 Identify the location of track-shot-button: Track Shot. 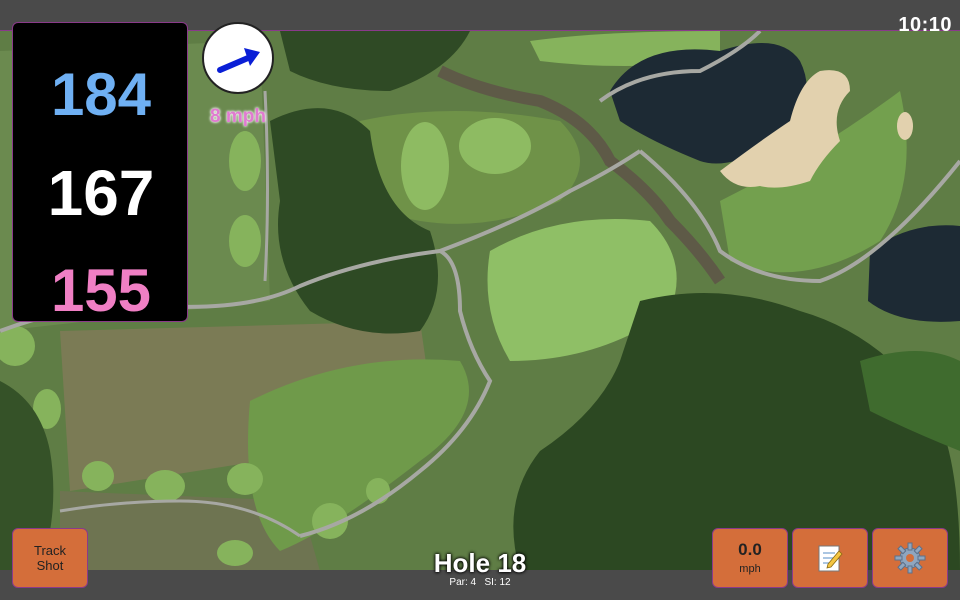
(50, 558).